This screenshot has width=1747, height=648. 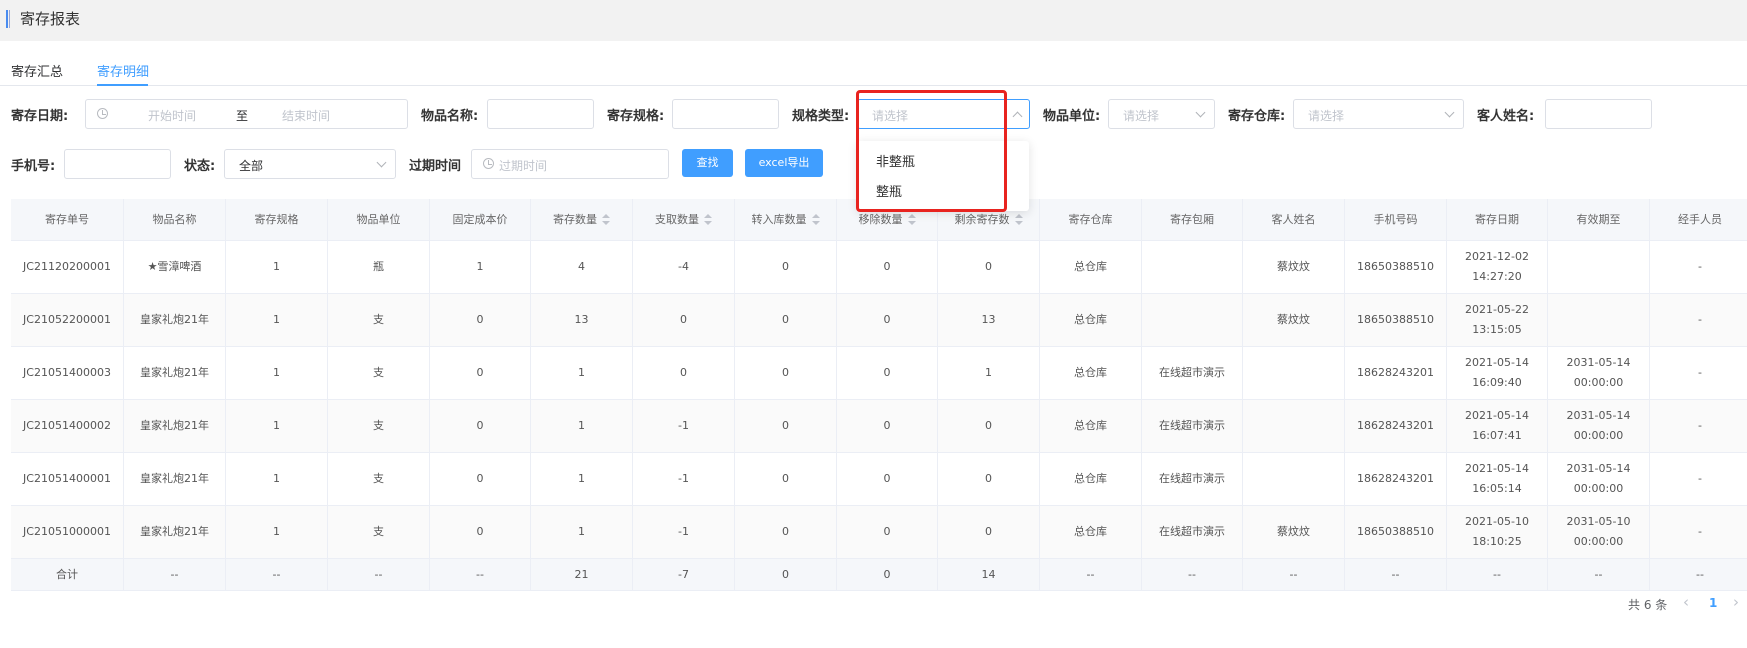 What do you see at coordinates (684, 219) in the screenshot?
I see `column-header: 支取数量` at bounding box center [684, 219].